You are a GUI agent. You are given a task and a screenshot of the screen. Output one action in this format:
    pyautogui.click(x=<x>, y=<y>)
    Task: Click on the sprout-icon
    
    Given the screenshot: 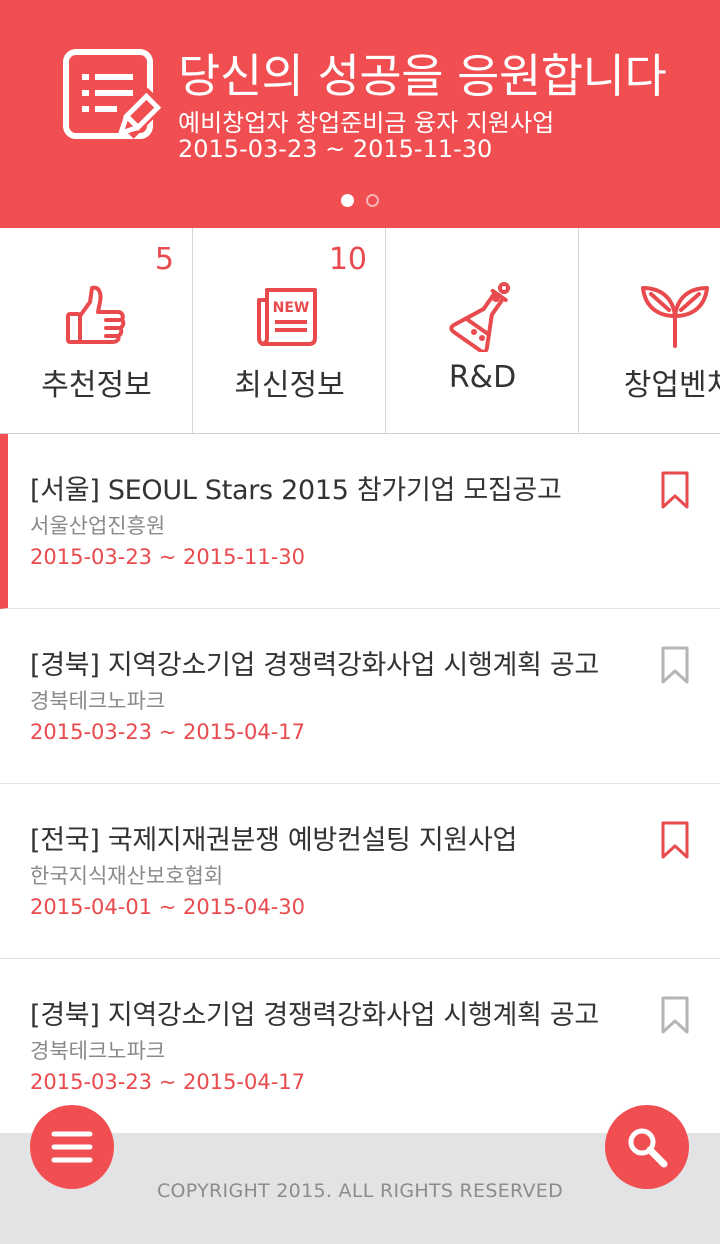 What is the action you would take?
    pyautogui.click(x=675, y=317)
    